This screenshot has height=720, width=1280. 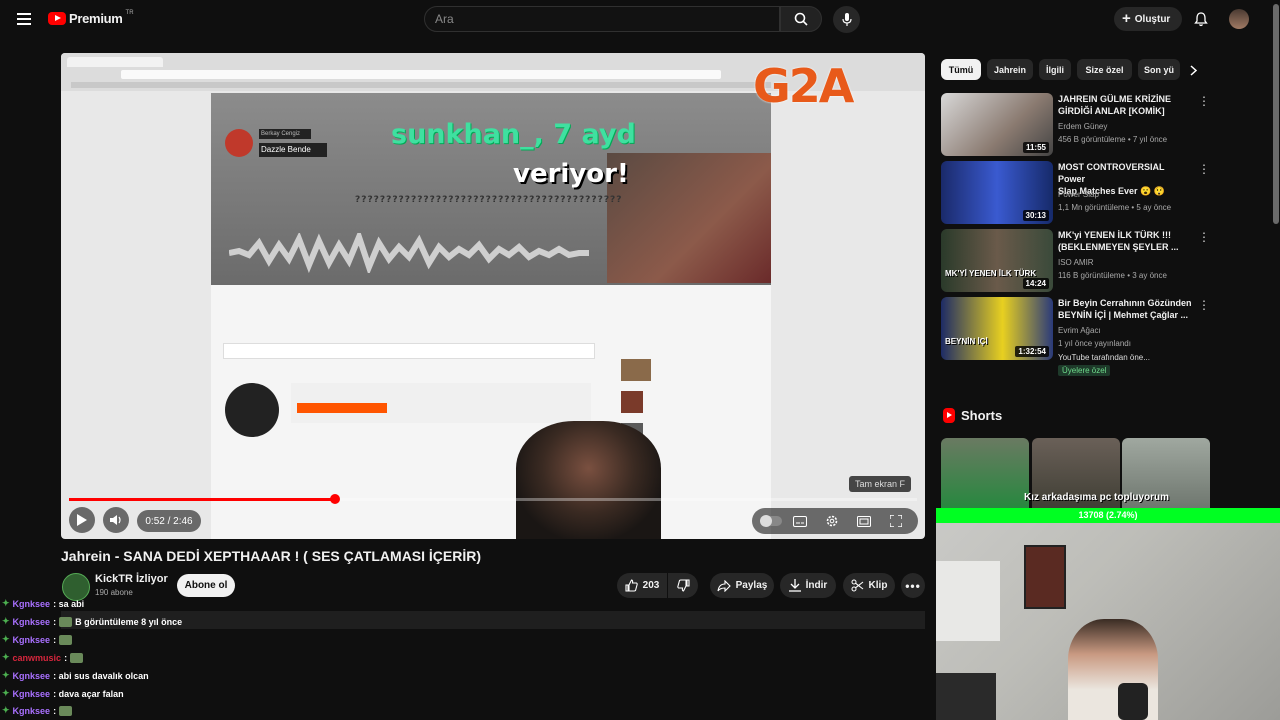 I want to click on description-bar, so click(x=493, y=620).